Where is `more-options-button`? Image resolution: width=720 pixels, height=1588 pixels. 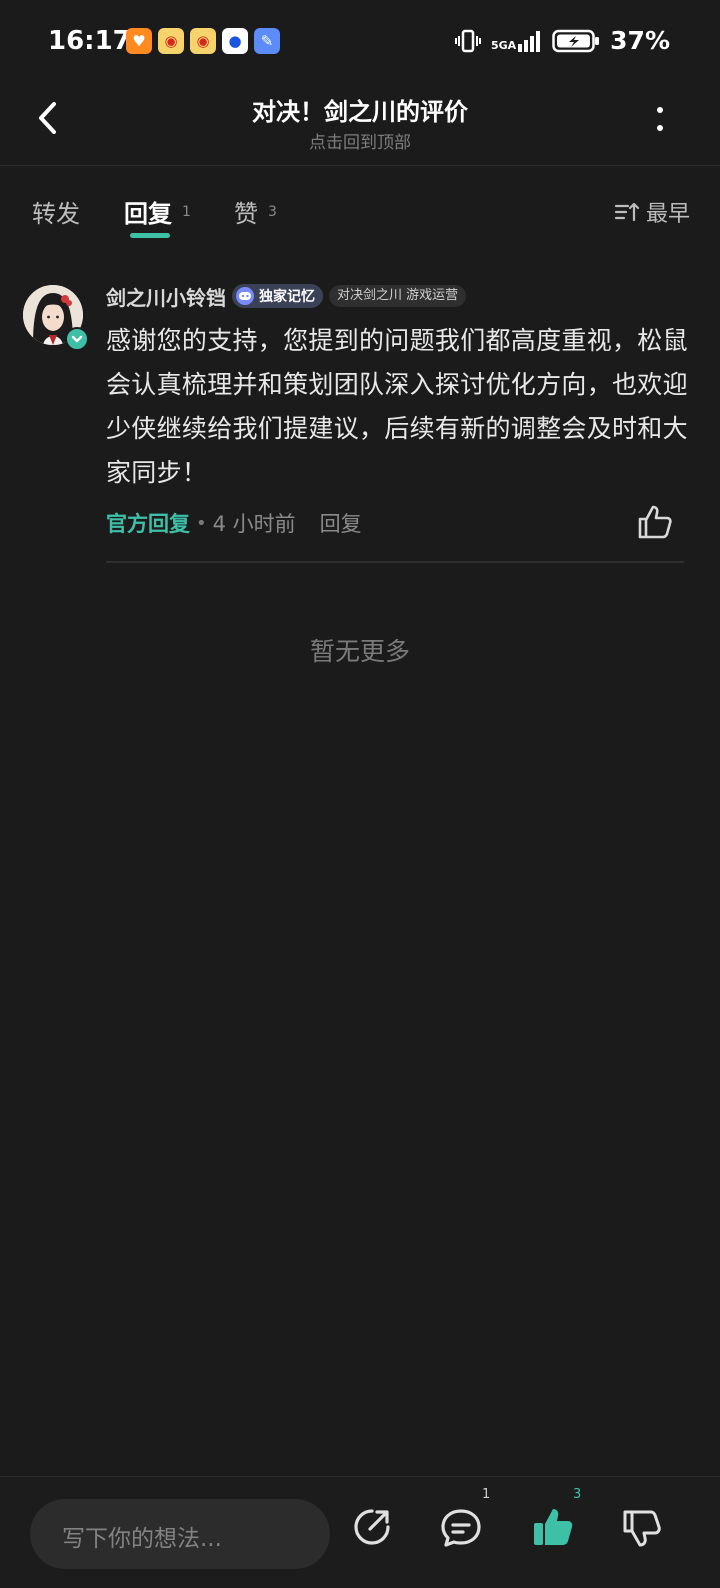 more-options-button is located at coordinates (660, 119).